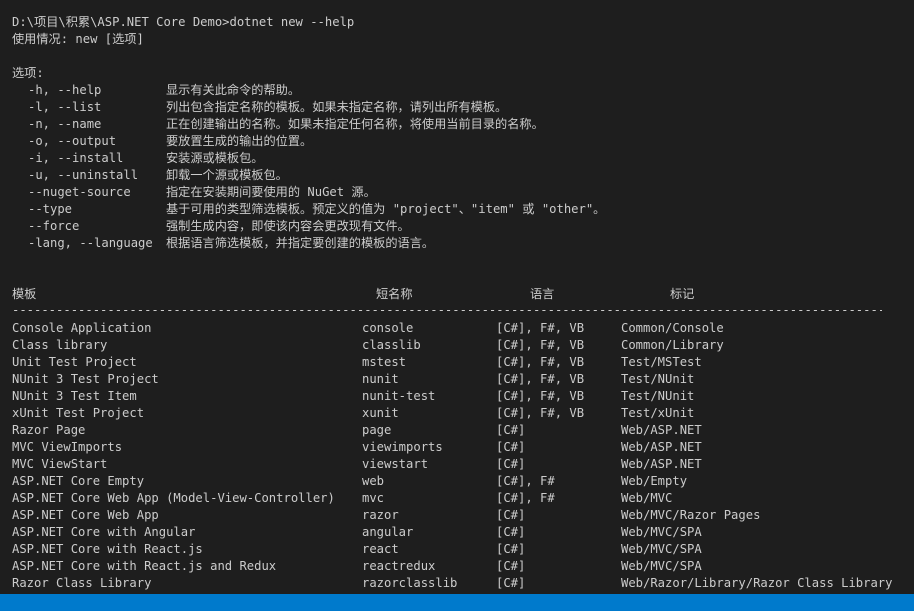  Describe the element at coordinates (380, 413) in the screenshot. I see `cell-short-name: xunit` at that location.